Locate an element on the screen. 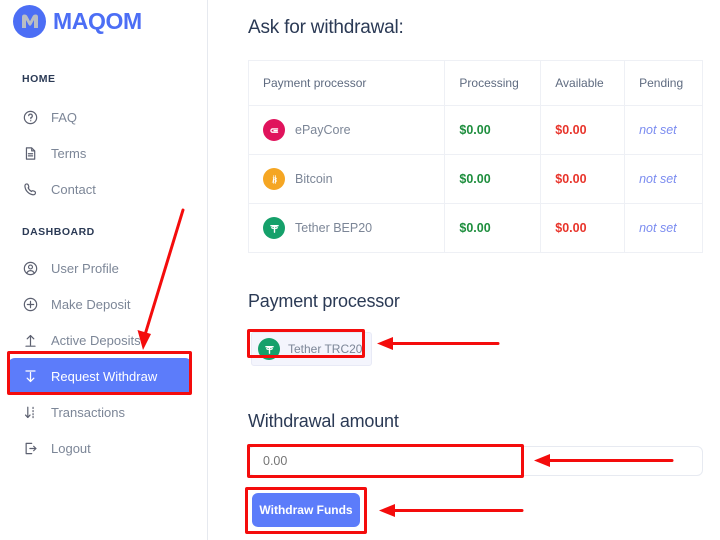  column-header-available: Available is located at coordinates (583, 83).